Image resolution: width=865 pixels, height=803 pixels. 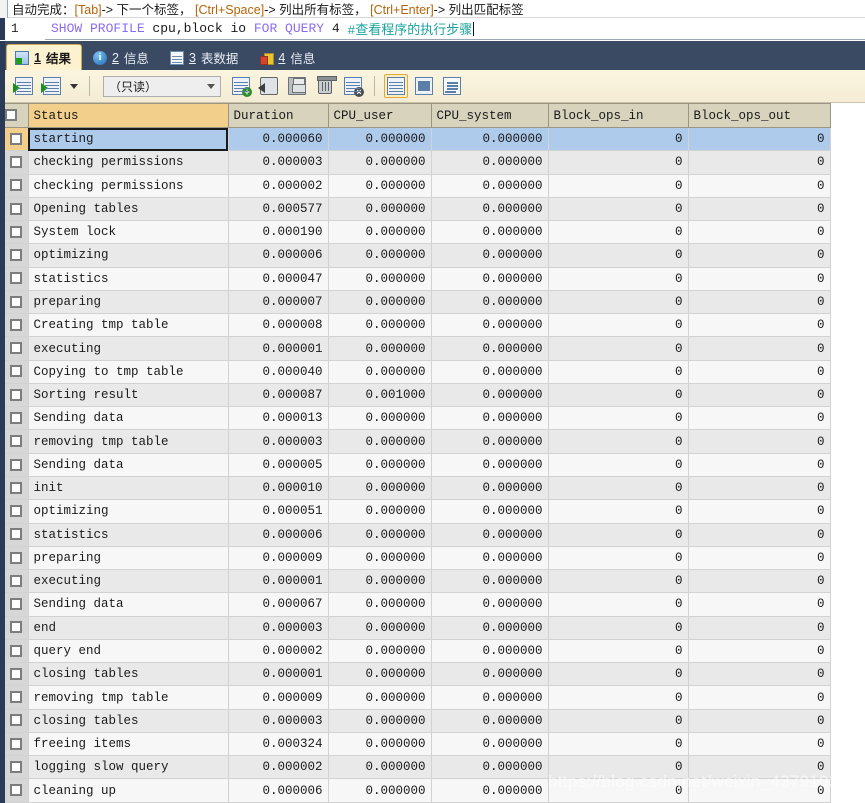 I want to click on table-row: executing 0.000001 0.000000 0.000000 0 0, so click(x=418, y=348).